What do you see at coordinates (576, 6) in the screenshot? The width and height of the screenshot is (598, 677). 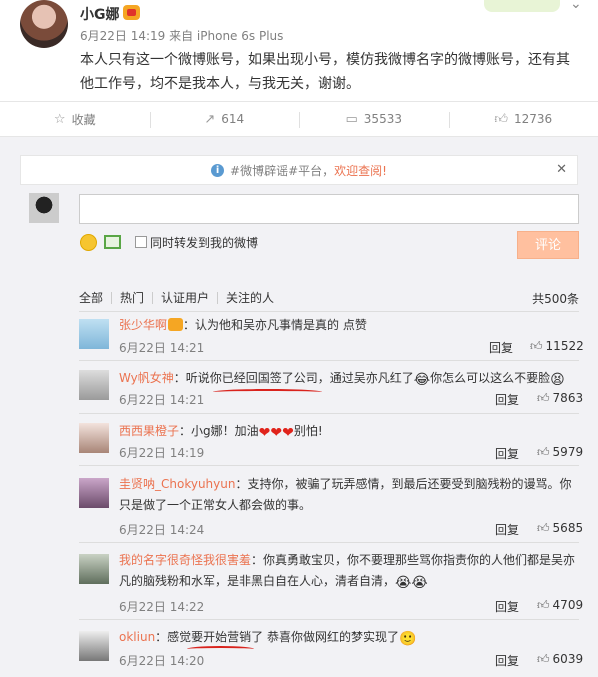 I see `chevron-down-icon: ⌄` at bounding box center [576, 6].